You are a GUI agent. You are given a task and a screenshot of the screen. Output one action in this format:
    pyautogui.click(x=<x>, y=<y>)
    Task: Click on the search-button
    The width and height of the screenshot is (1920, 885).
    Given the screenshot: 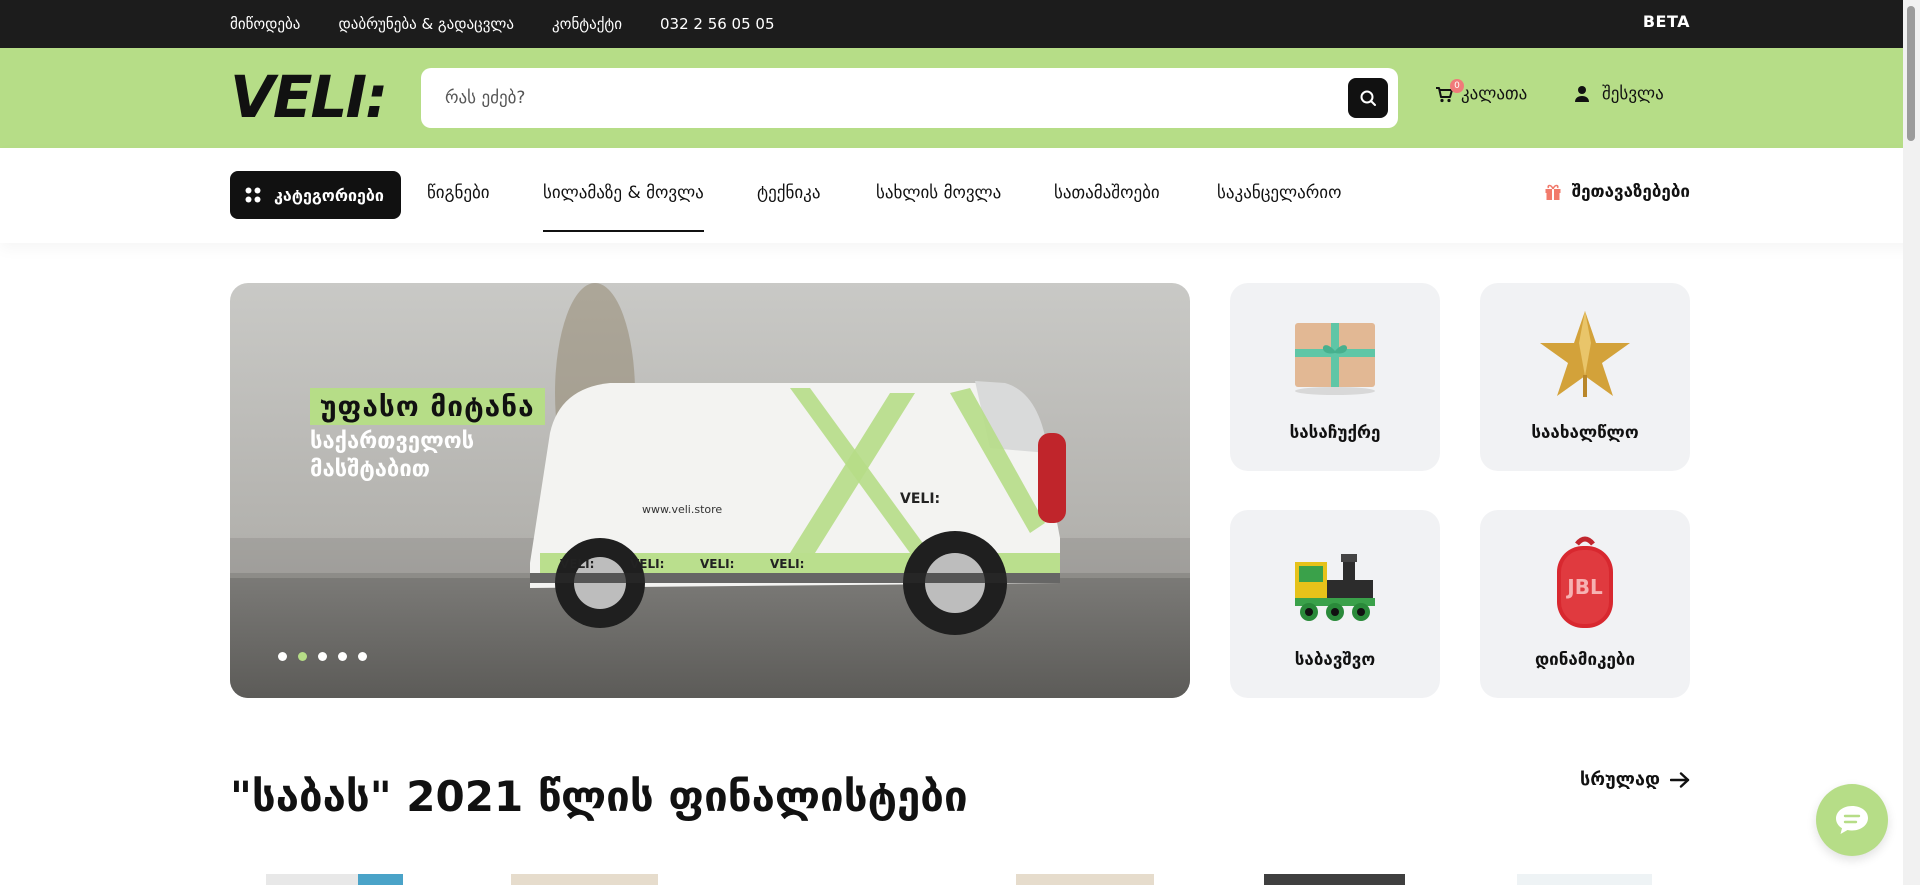 What is the action you would take?
    pyautogui.click(x=1368, y=98)
    